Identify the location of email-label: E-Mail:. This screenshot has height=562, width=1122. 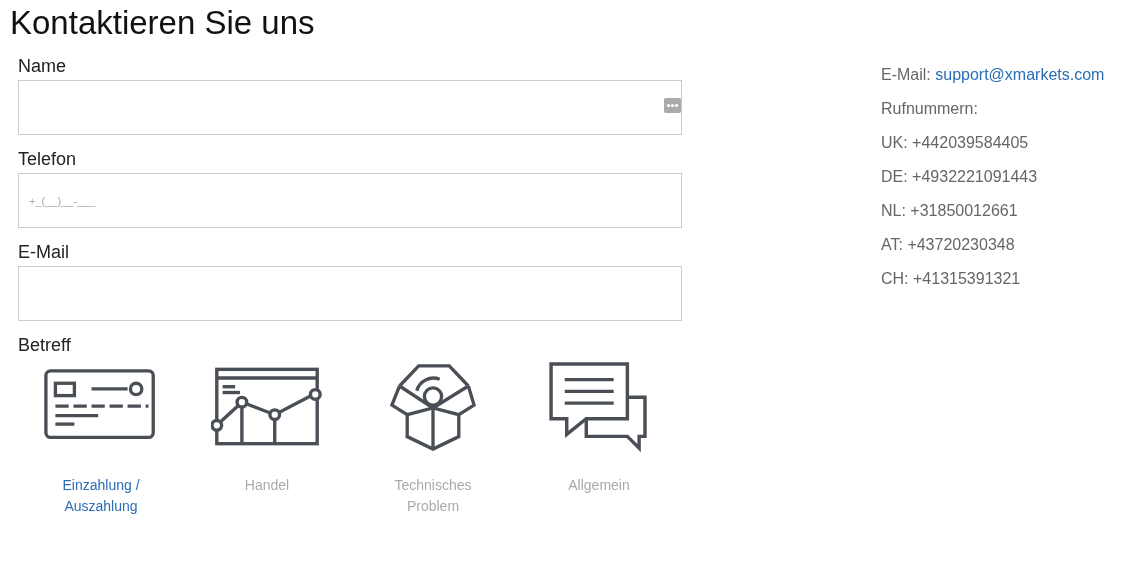
(906, 74).